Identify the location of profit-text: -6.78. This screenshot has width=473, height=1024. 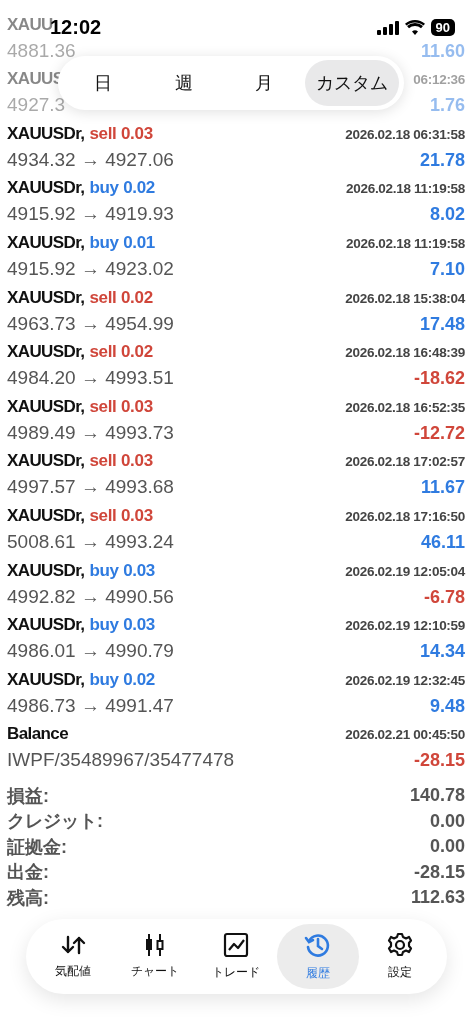
(444, 597).